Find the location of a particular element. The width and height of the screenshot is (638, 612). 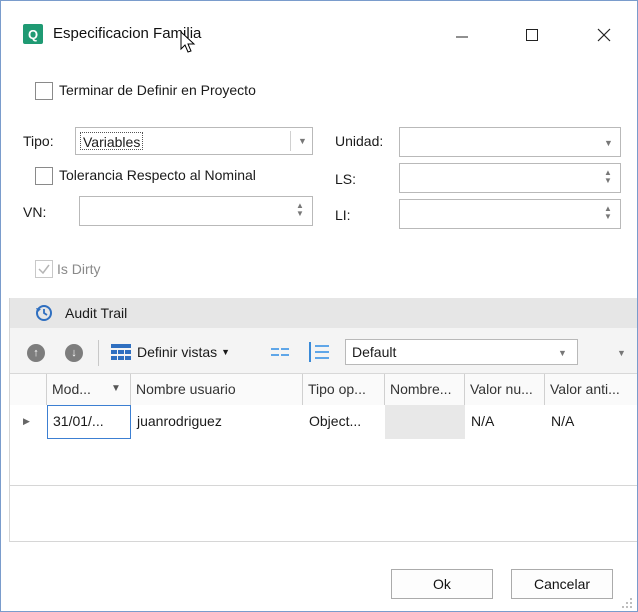

grid-view-icon is located at coordinates (121, 352).